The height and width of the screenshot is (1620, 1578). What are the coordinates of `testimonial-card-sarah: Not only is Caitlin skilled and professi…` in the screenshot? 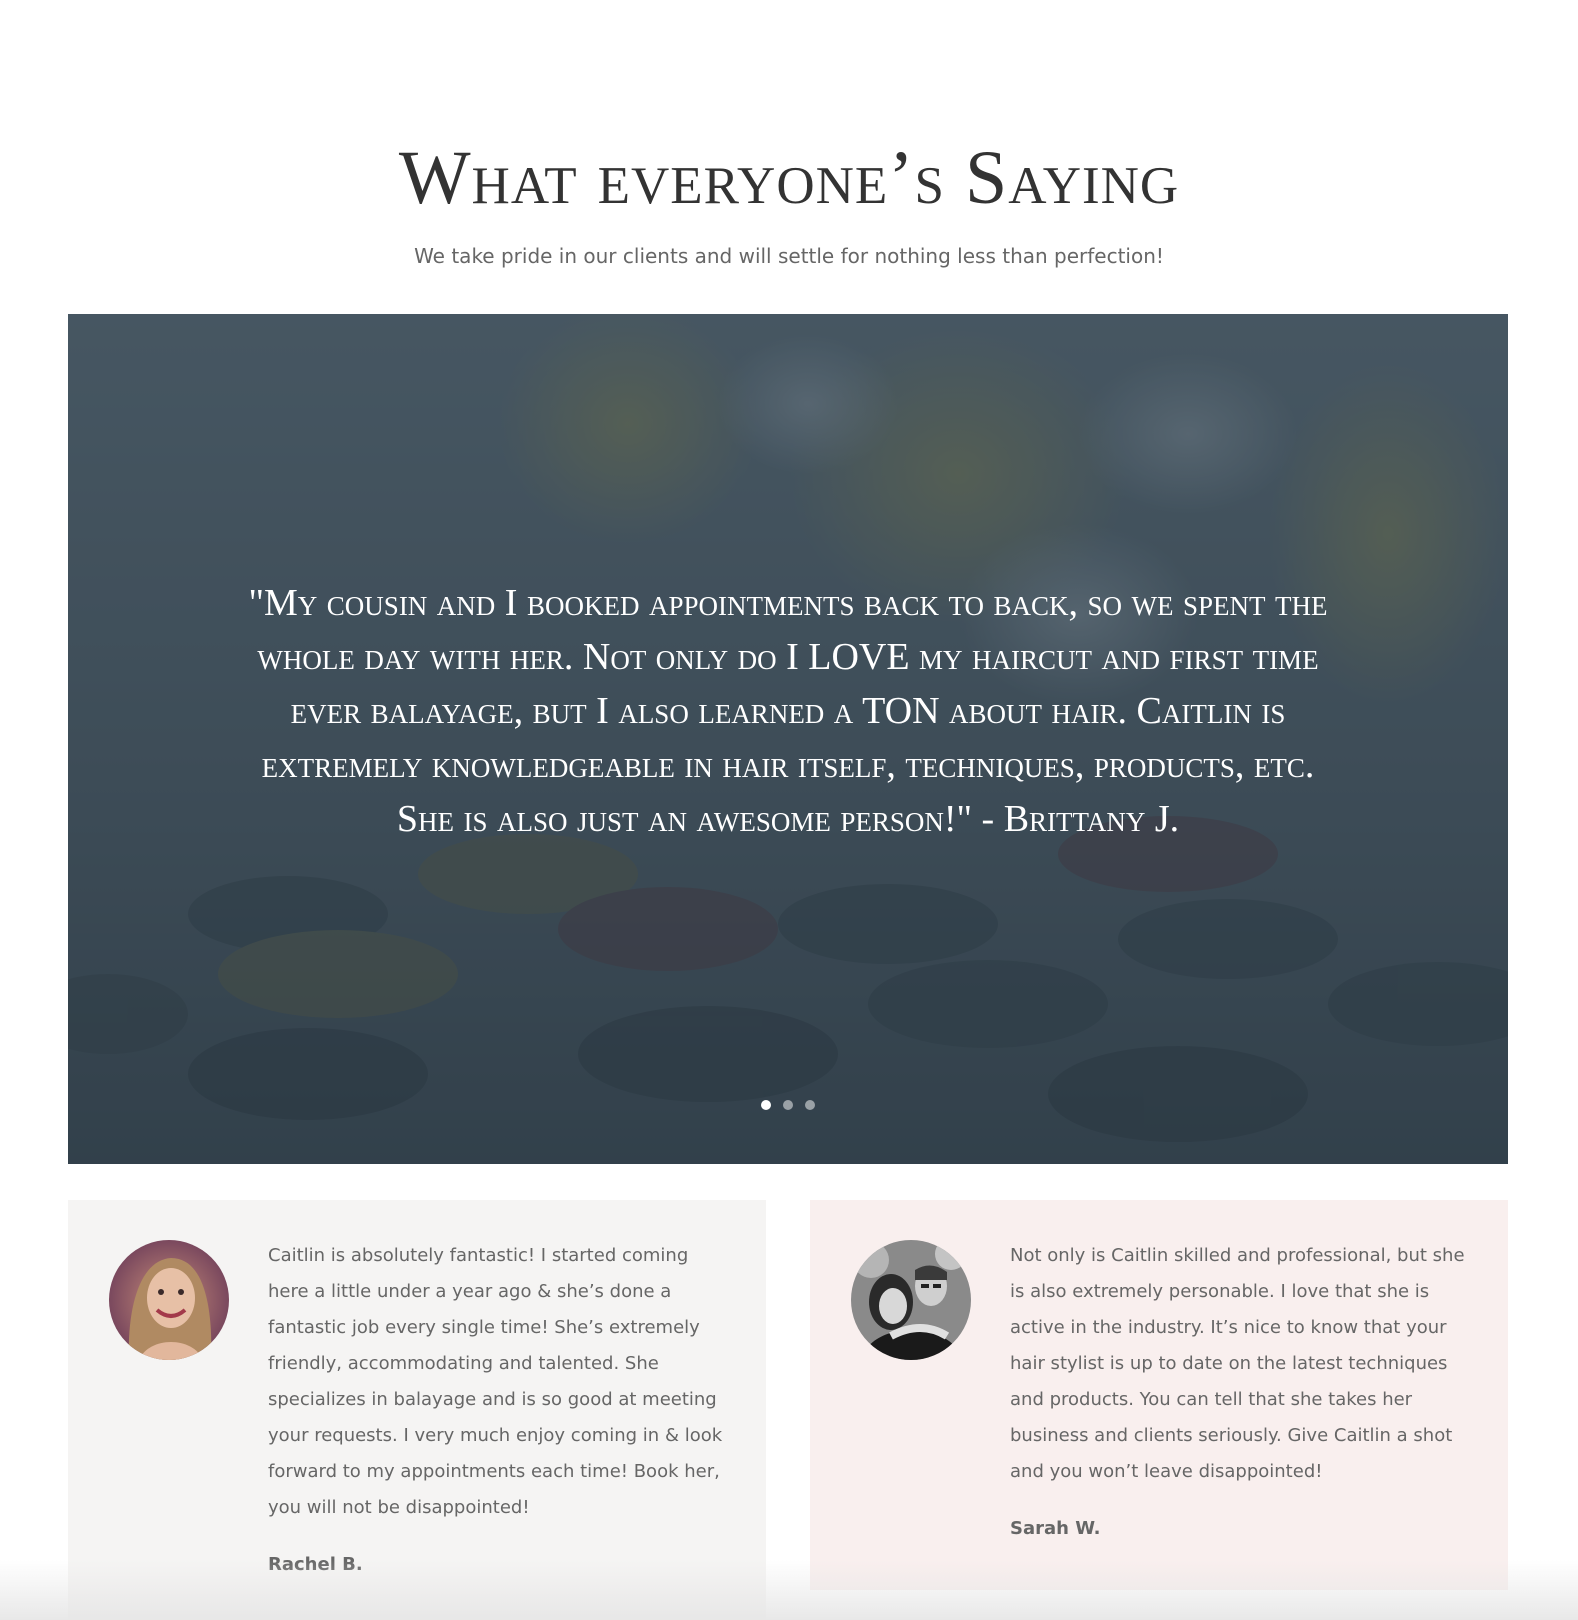 It's located at (1159, 1395).